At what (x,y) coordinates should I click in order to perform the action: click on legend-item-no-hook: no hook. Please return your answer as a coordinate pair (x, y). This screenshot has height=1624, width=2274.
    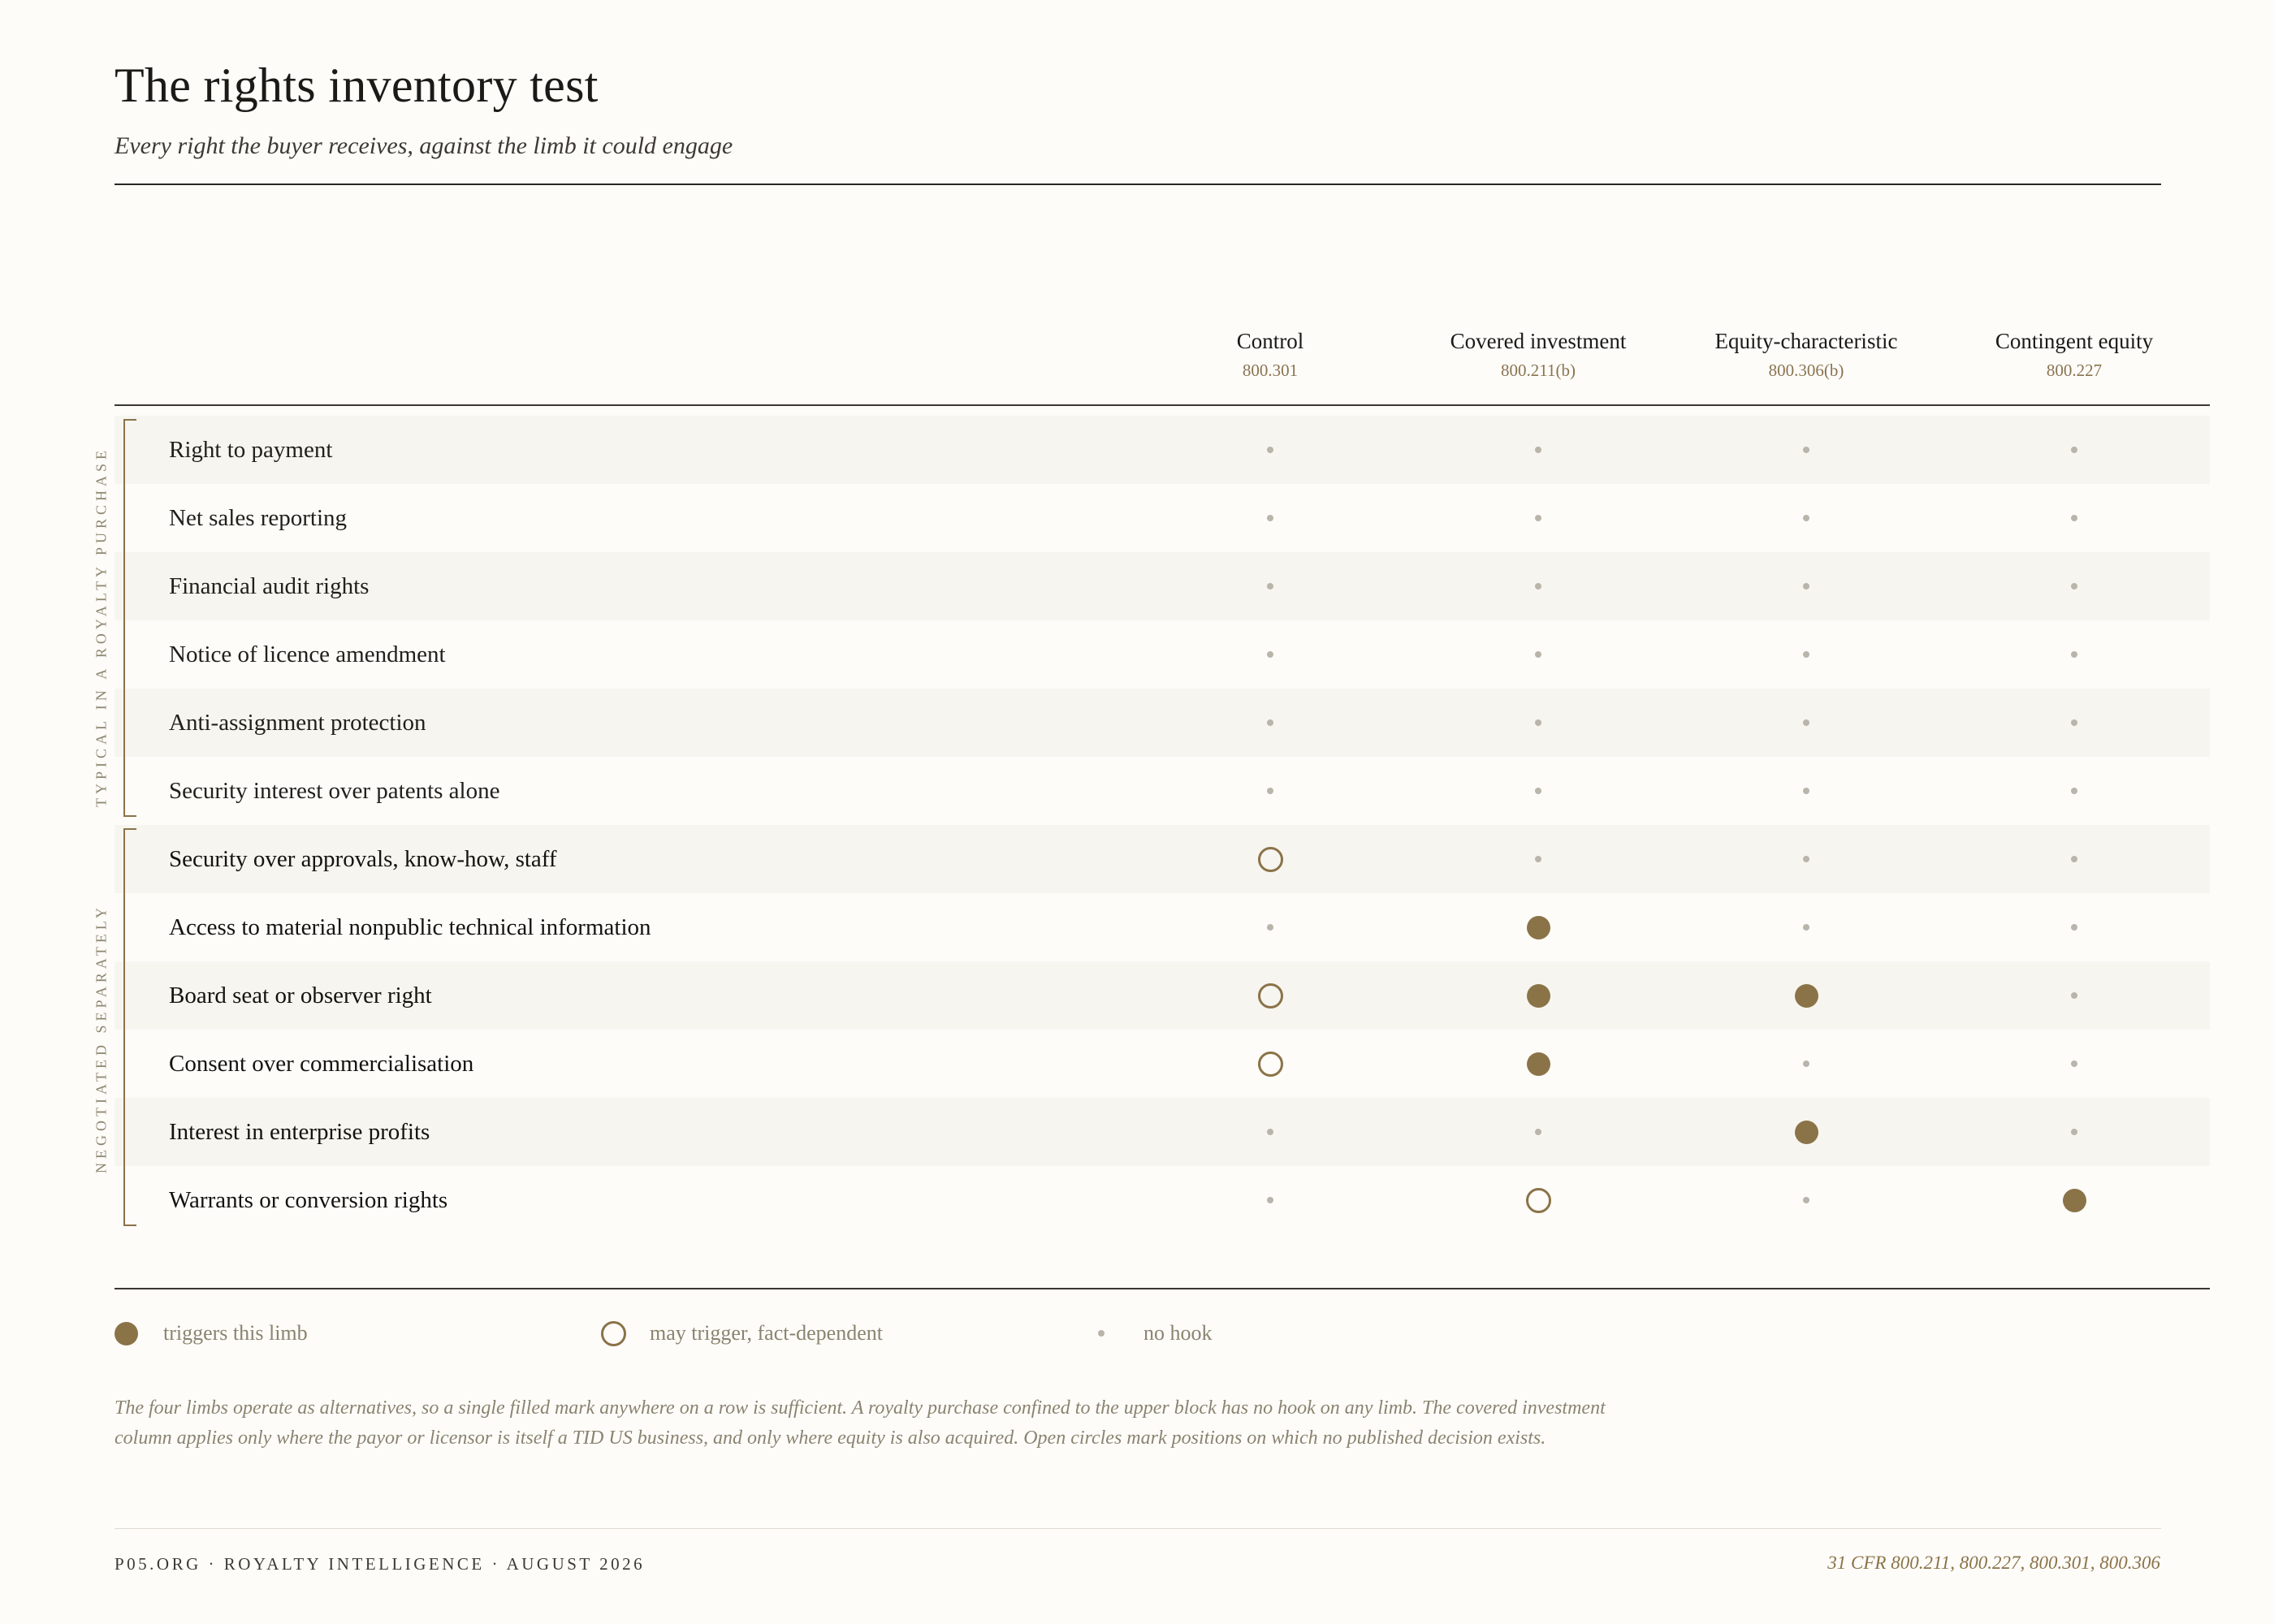
    Looking at the image, I should click on (1149, 1334).